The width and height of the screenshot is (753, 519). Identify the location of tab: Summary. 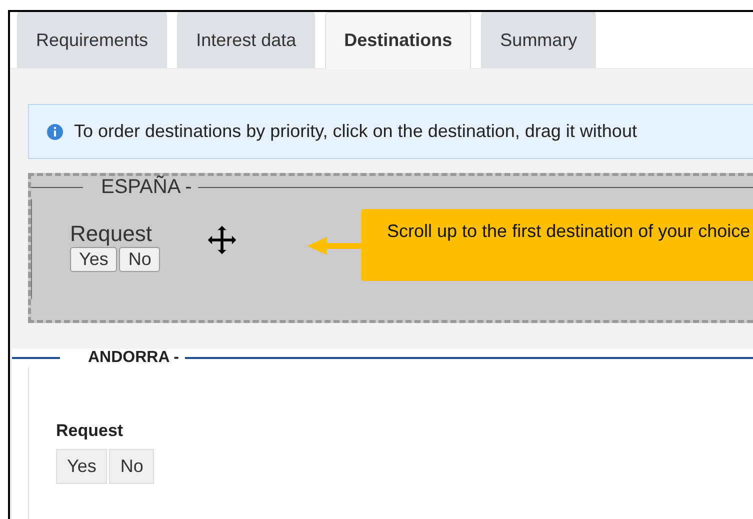
(538, 40).